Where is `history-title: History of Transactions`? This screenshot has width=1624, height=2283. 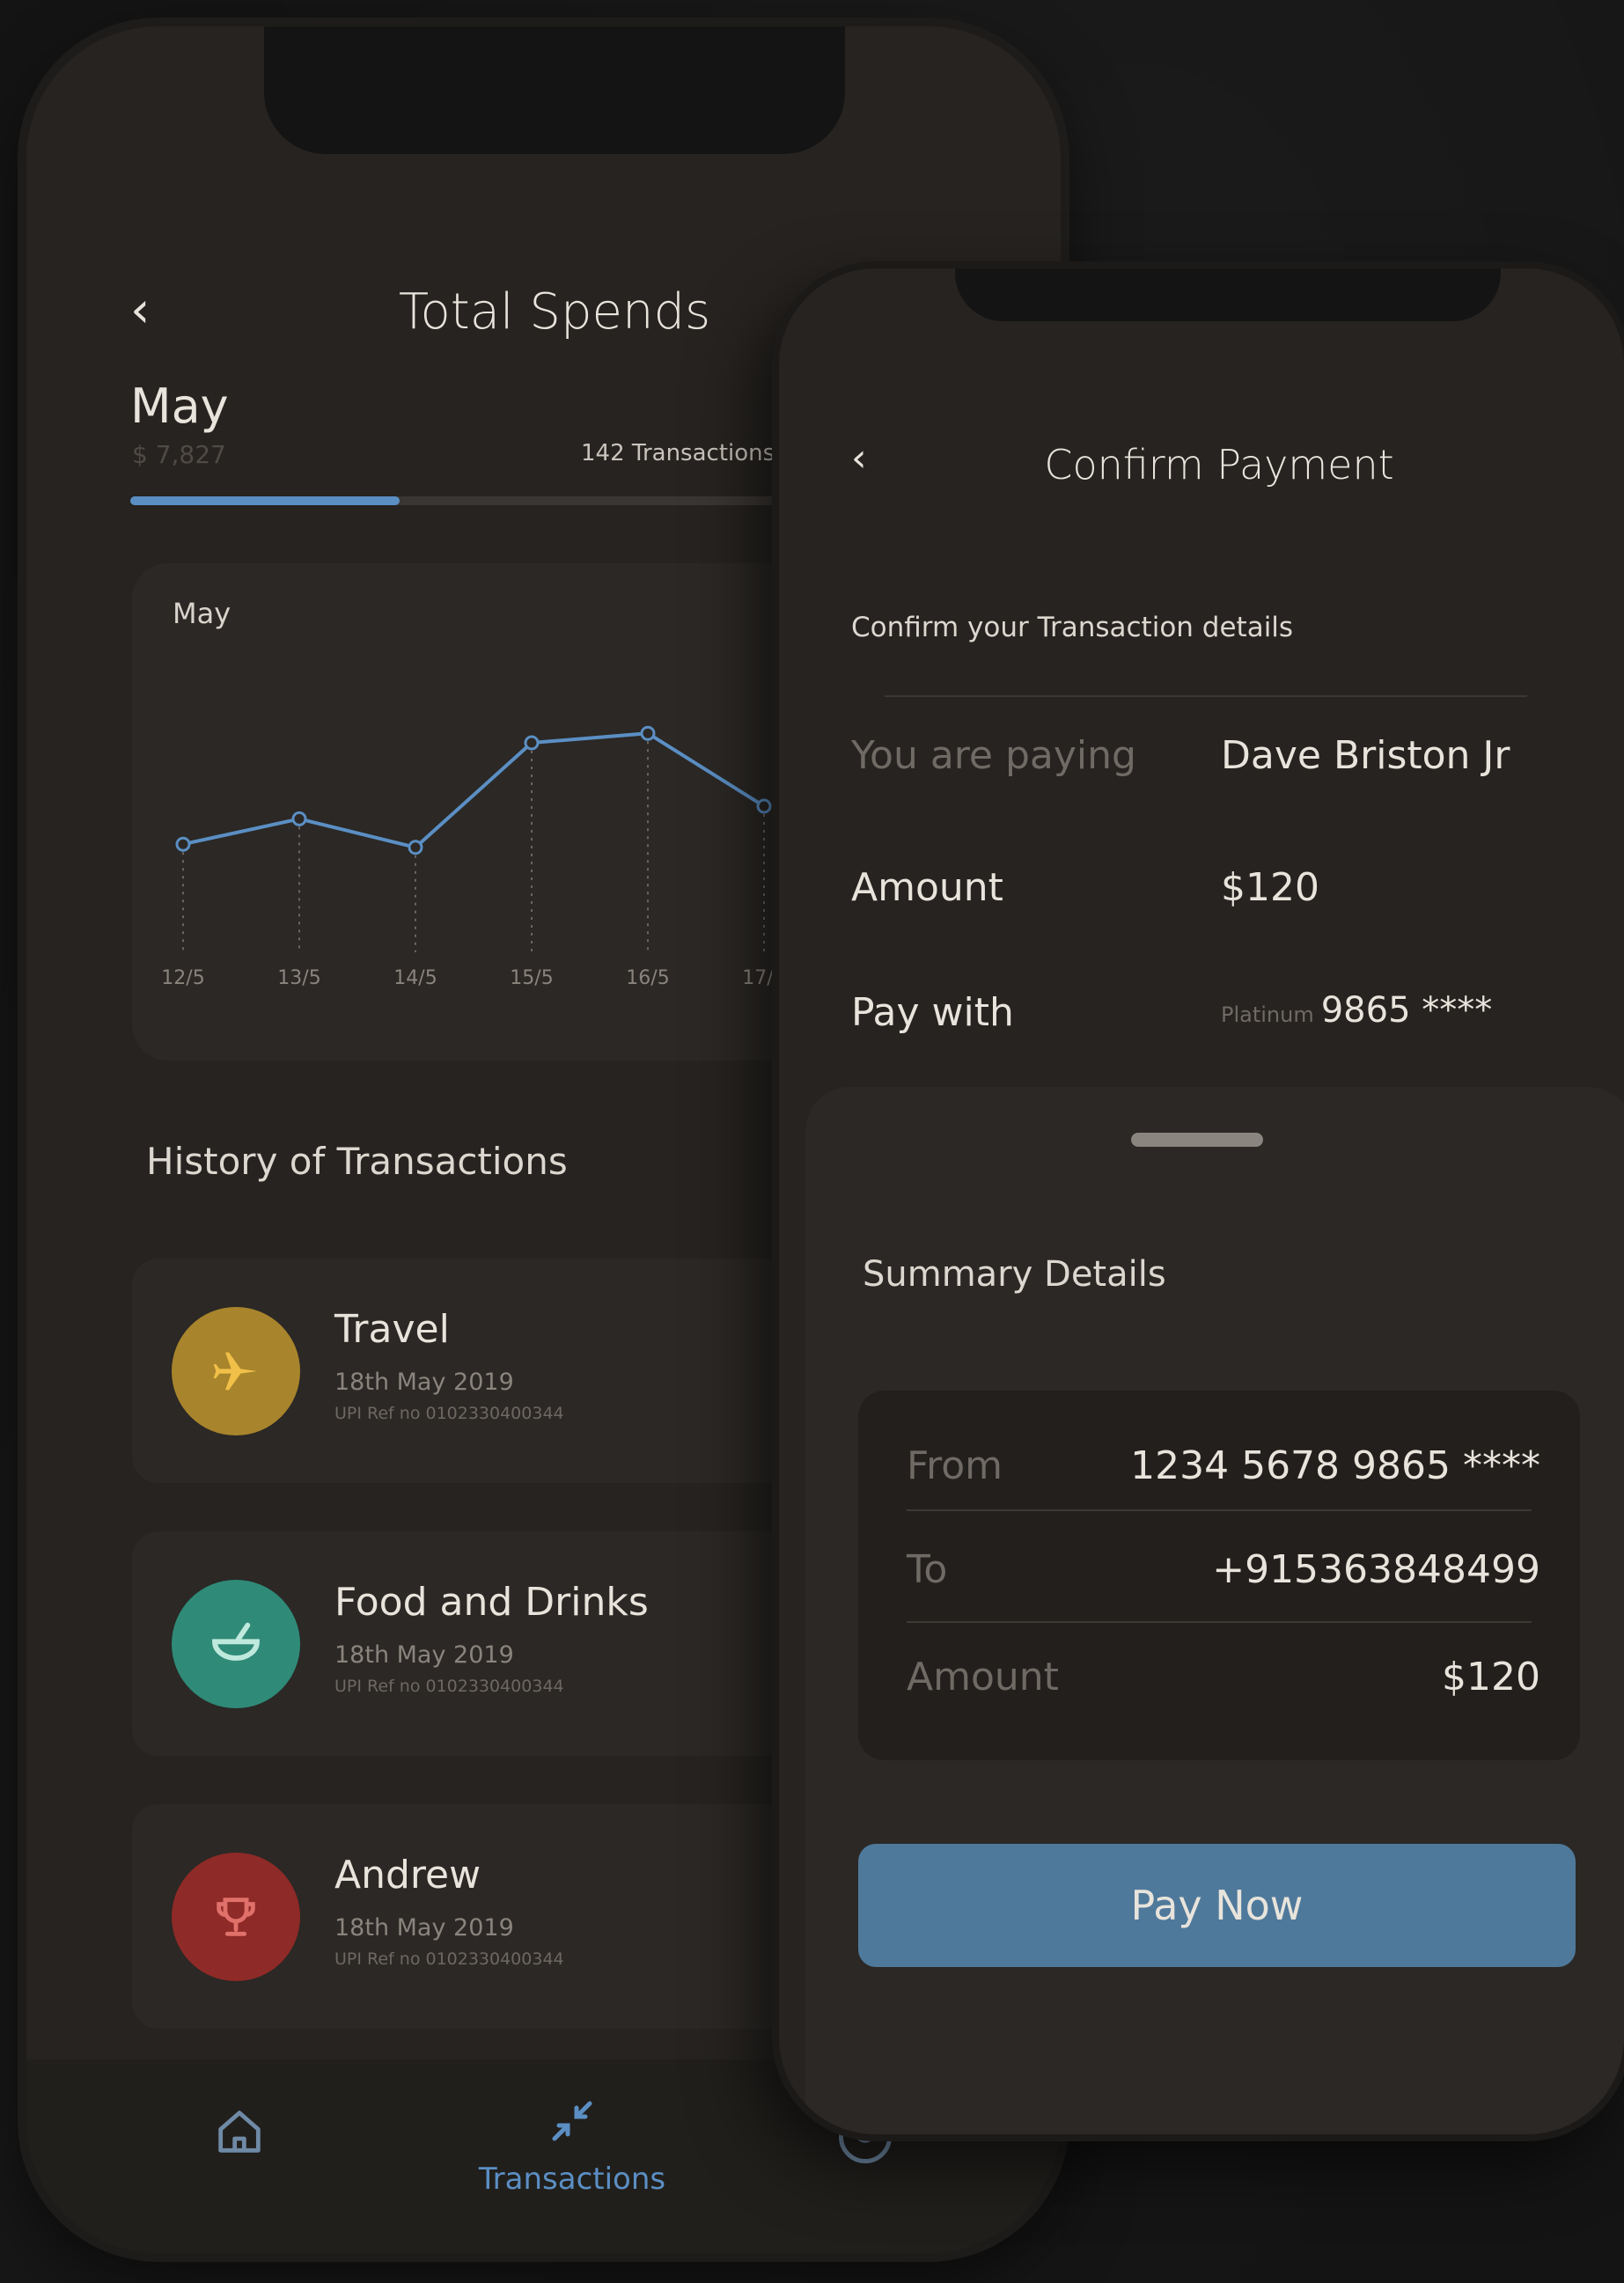 history-title: History of Transactions is located at coordinates (357, 1161).